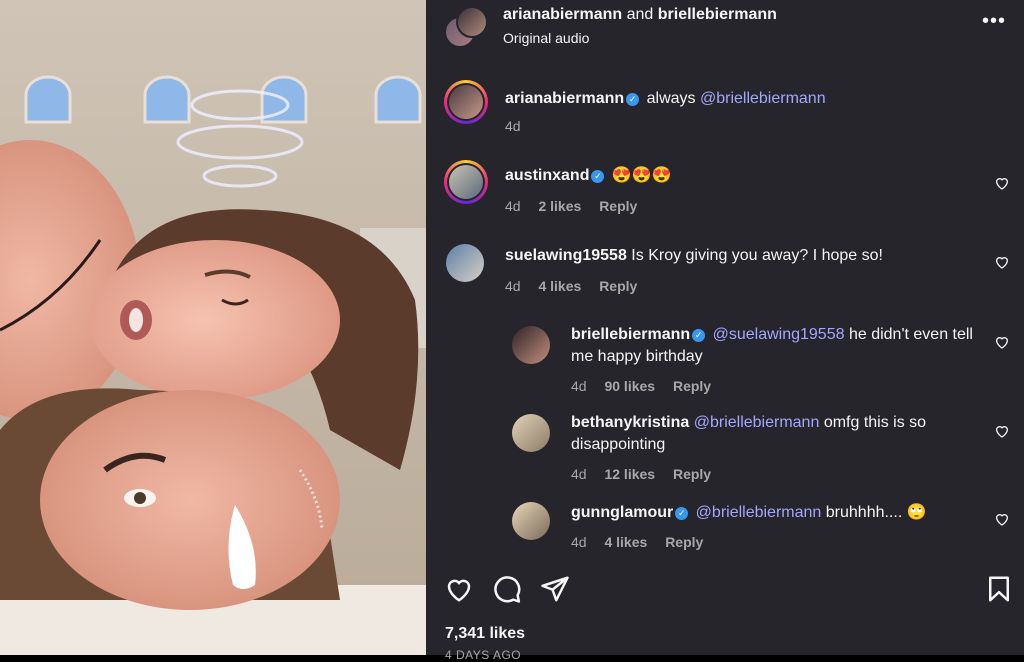 The width and height of the screenshot is (1024, 662). I want to click on comment-text: austinxand ✓ 😍😍😍, so click(725, 176).